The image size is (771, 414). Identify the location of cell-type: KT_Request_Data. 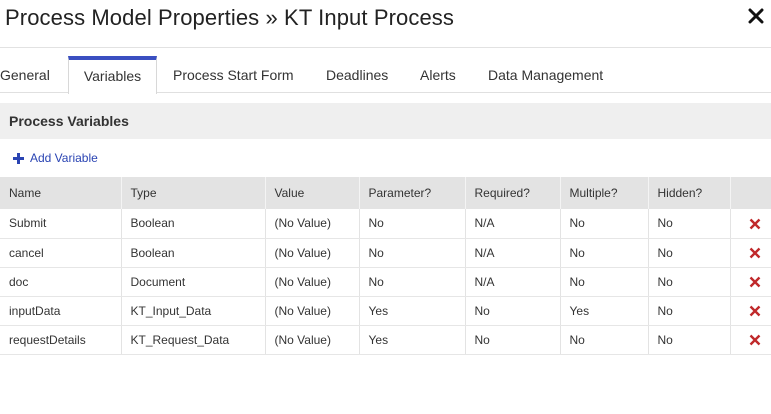
(193, 340).